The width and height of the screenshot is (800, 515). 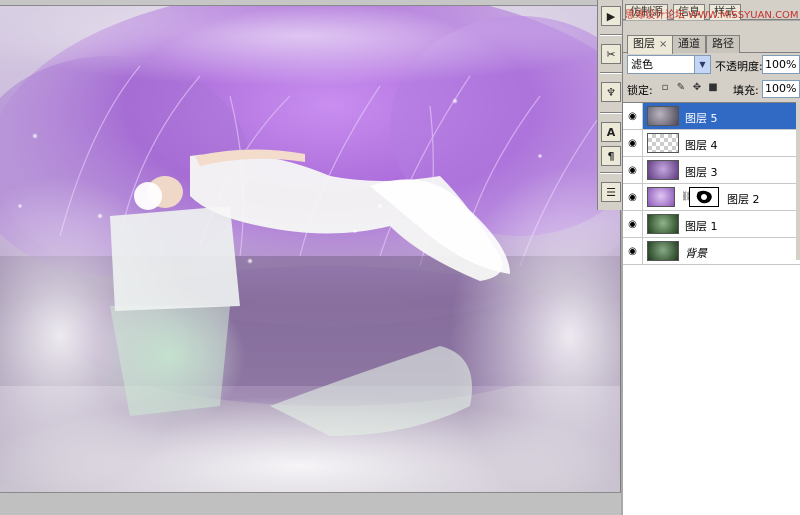 What do you see at coordinates (746, 90) in the screenshot?
I see `fill-label: 填充:` at bounding box center [746, 90].